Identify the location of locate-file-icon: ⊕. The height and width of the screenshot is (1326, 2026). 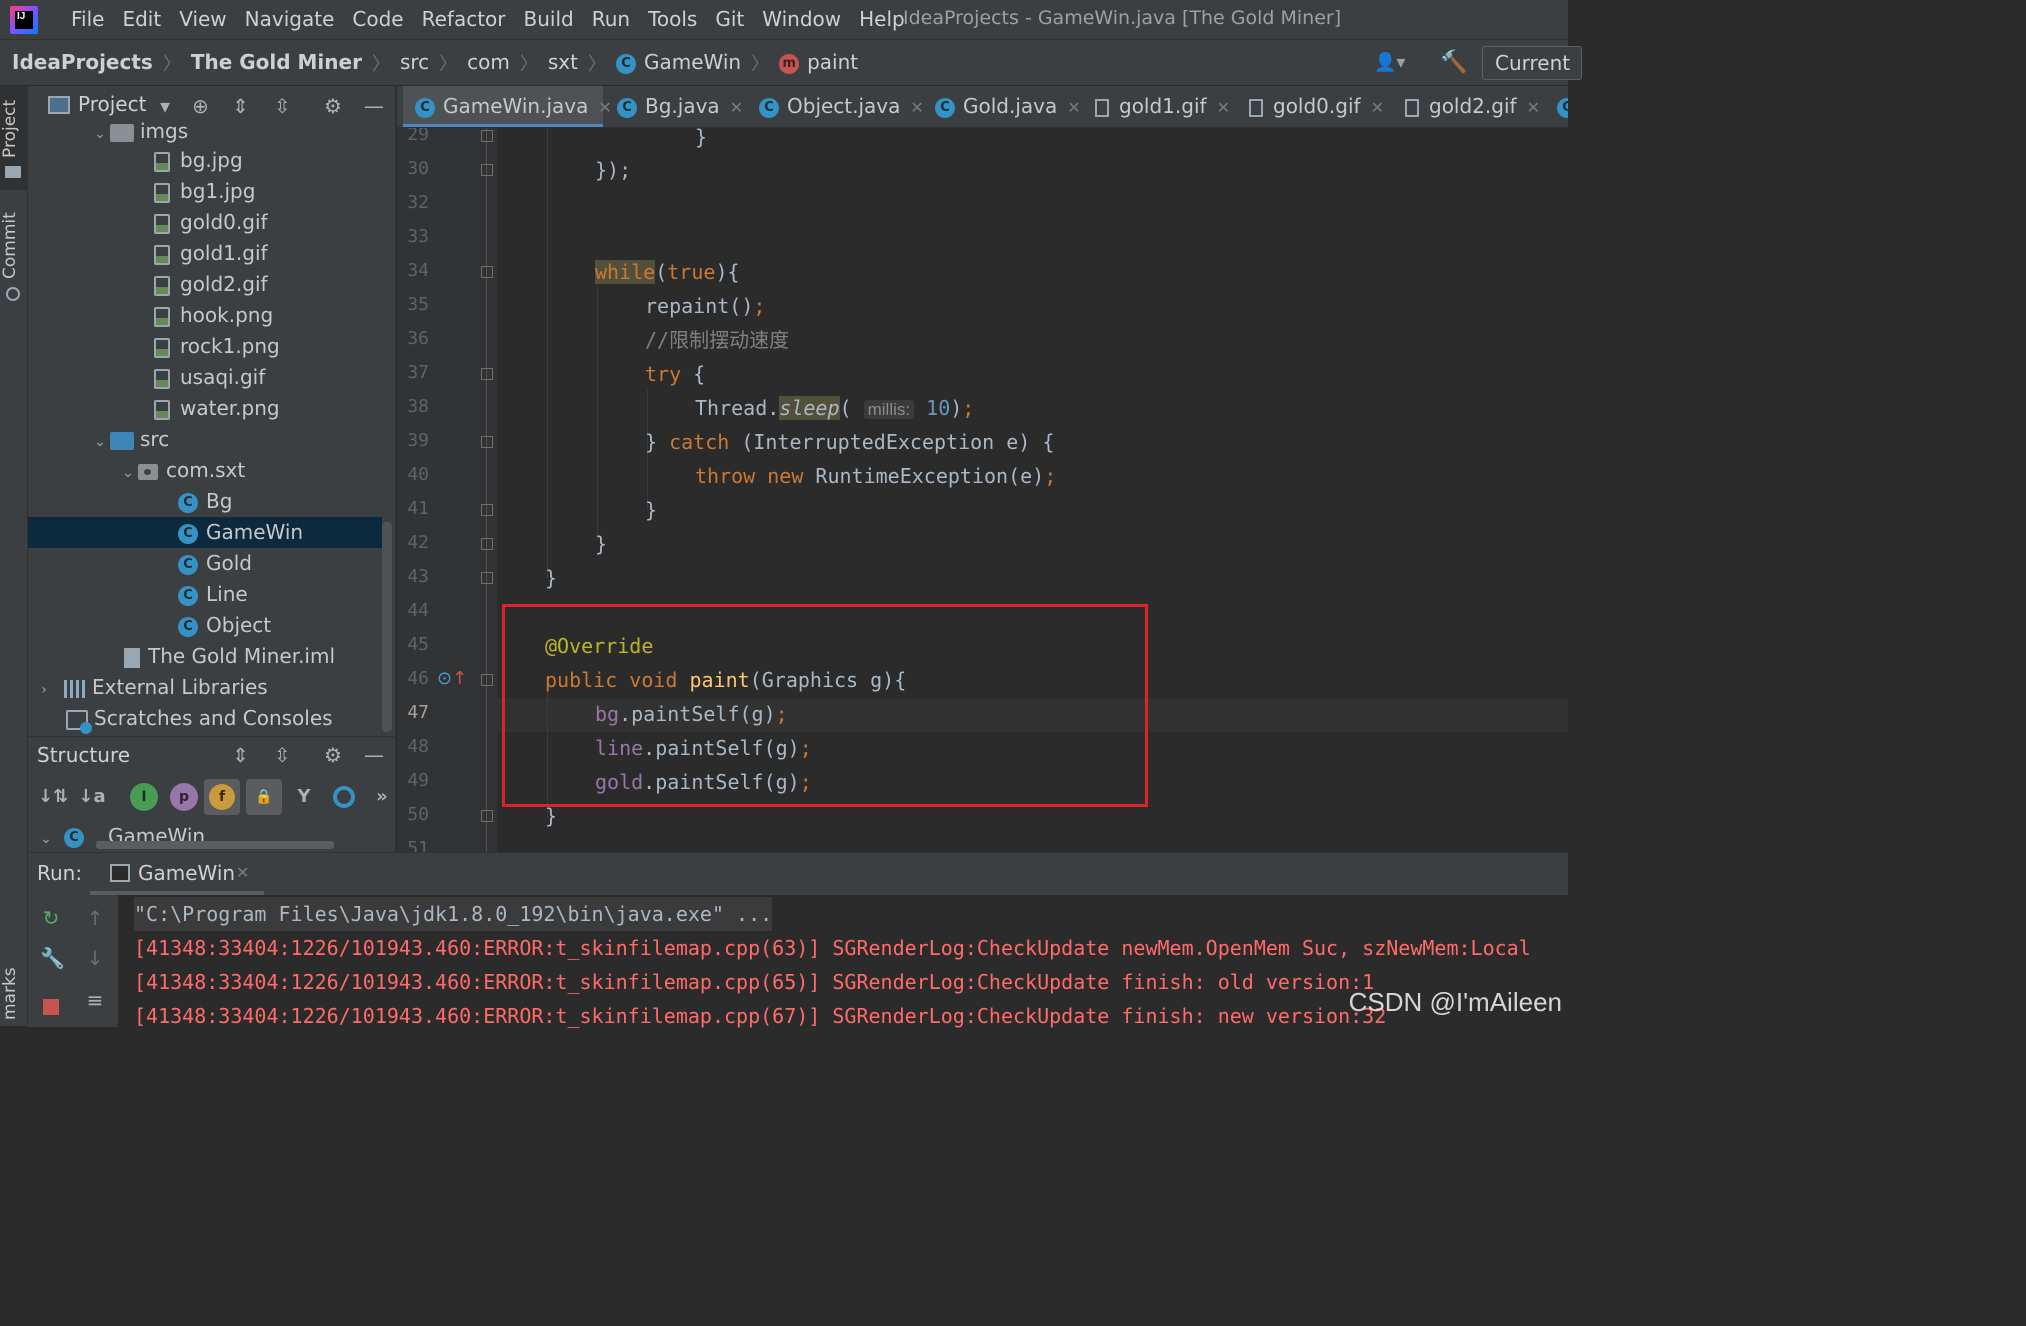
(200, 106).